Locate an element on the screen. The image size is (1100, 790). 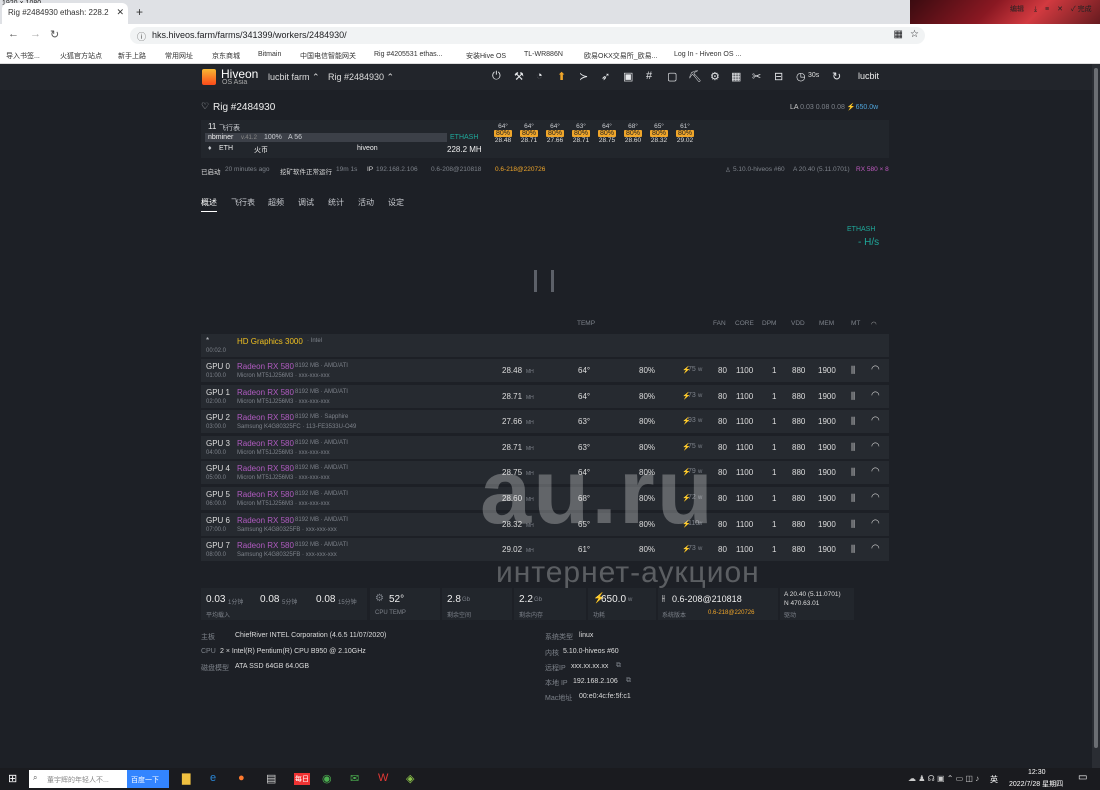
bookmark-star-icon: ☆ is located at coordinates (914, 34).